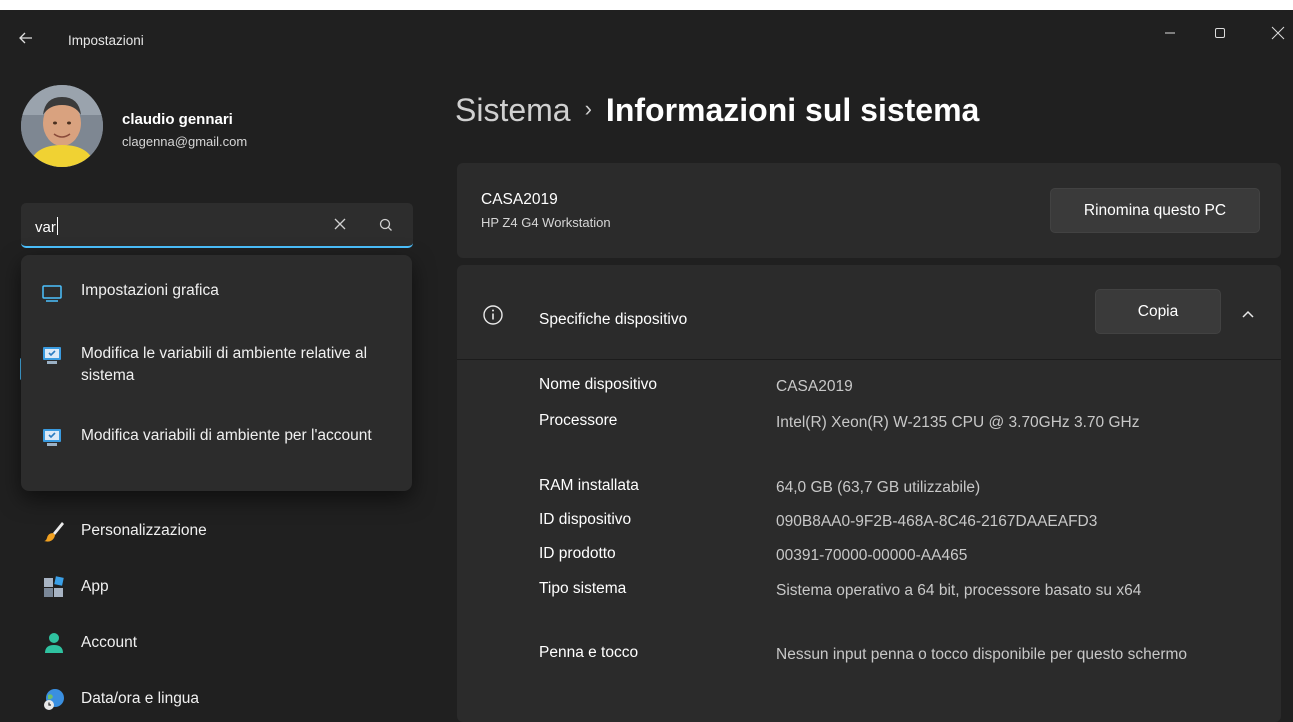 This screenshot has width=1293, height=722. I want to click on nav-label: App, so click(95, 586).